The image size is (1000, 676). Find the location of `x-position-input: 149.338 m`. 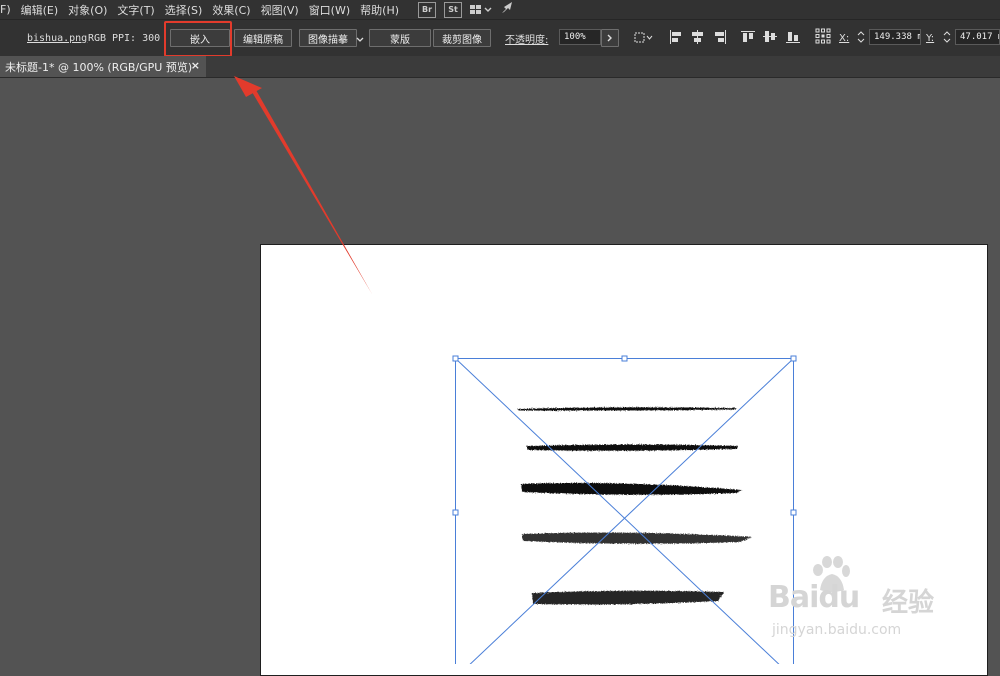

x-position-input: 149.338 m is located at coordinates (895, 37).